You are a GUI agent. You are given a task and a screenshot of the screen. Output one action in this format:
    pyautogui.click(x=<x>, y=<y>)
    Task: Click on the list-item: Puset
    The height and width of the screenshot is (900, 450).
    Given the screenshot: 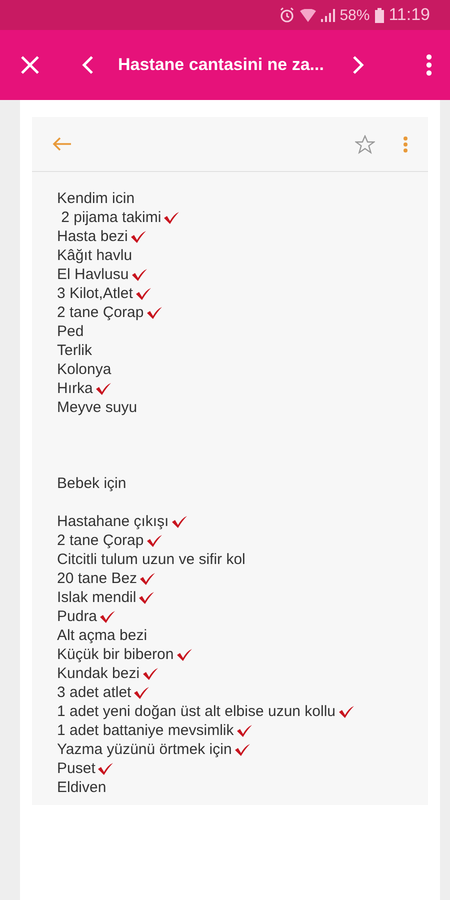 What is the action you would take?
    pyautogui.click(x=76, y=768)
    